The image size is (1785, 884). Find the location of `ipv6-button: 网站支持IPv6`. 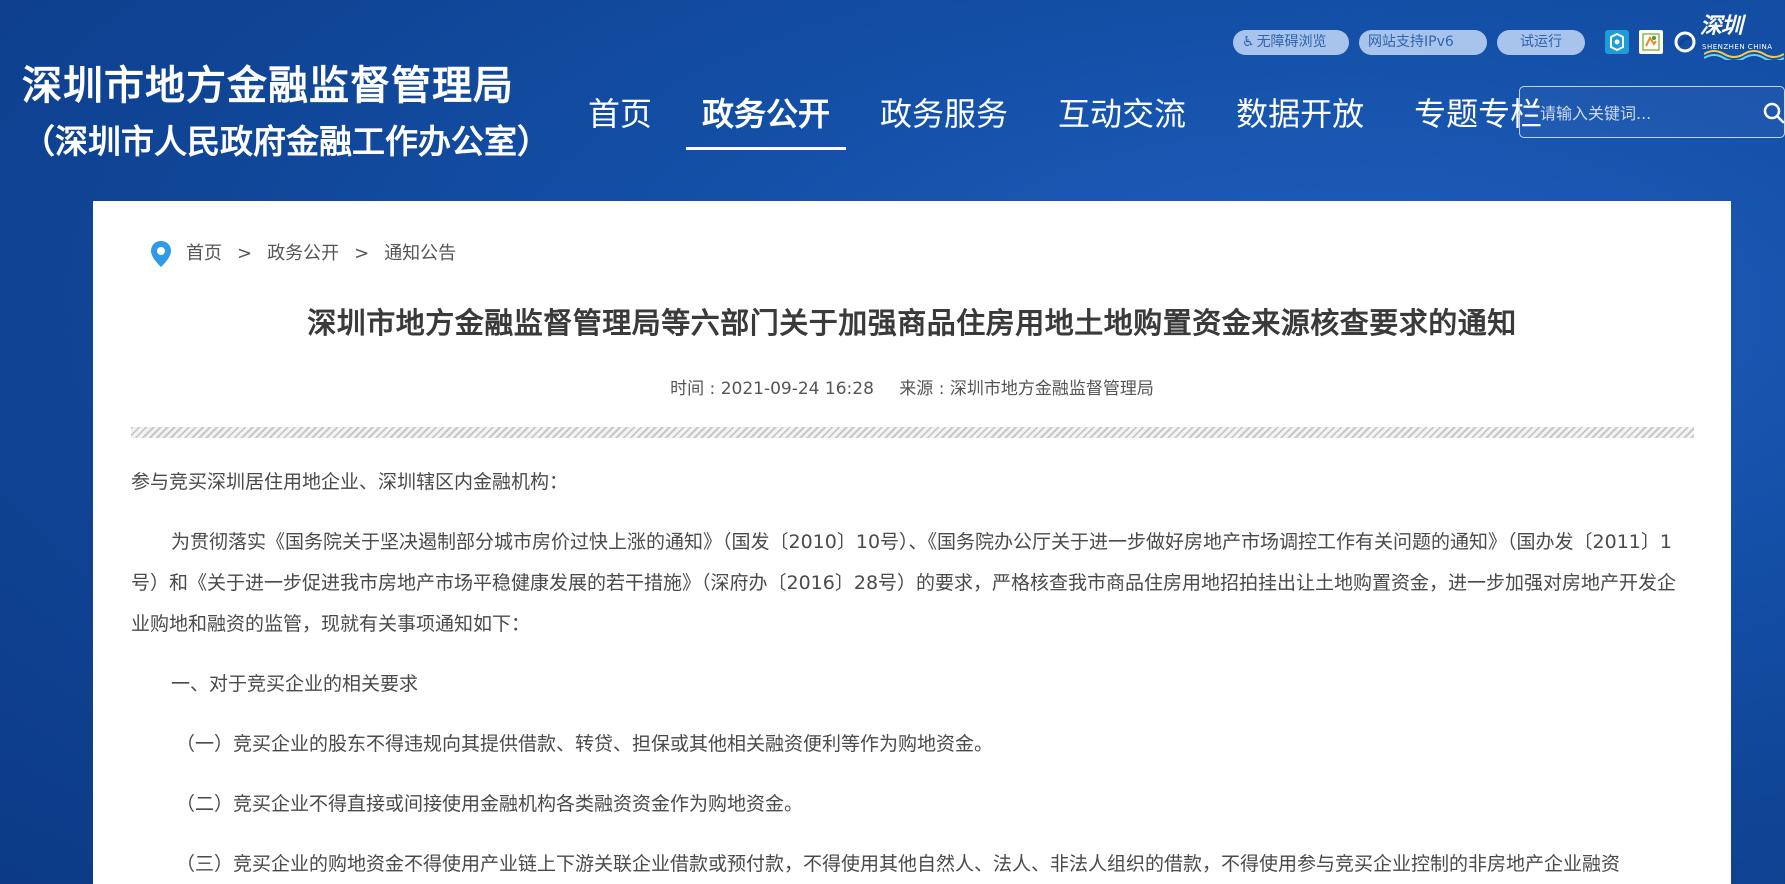

ipv6-button: 网站支持IPv6 is located at coordinates (1423, 42).